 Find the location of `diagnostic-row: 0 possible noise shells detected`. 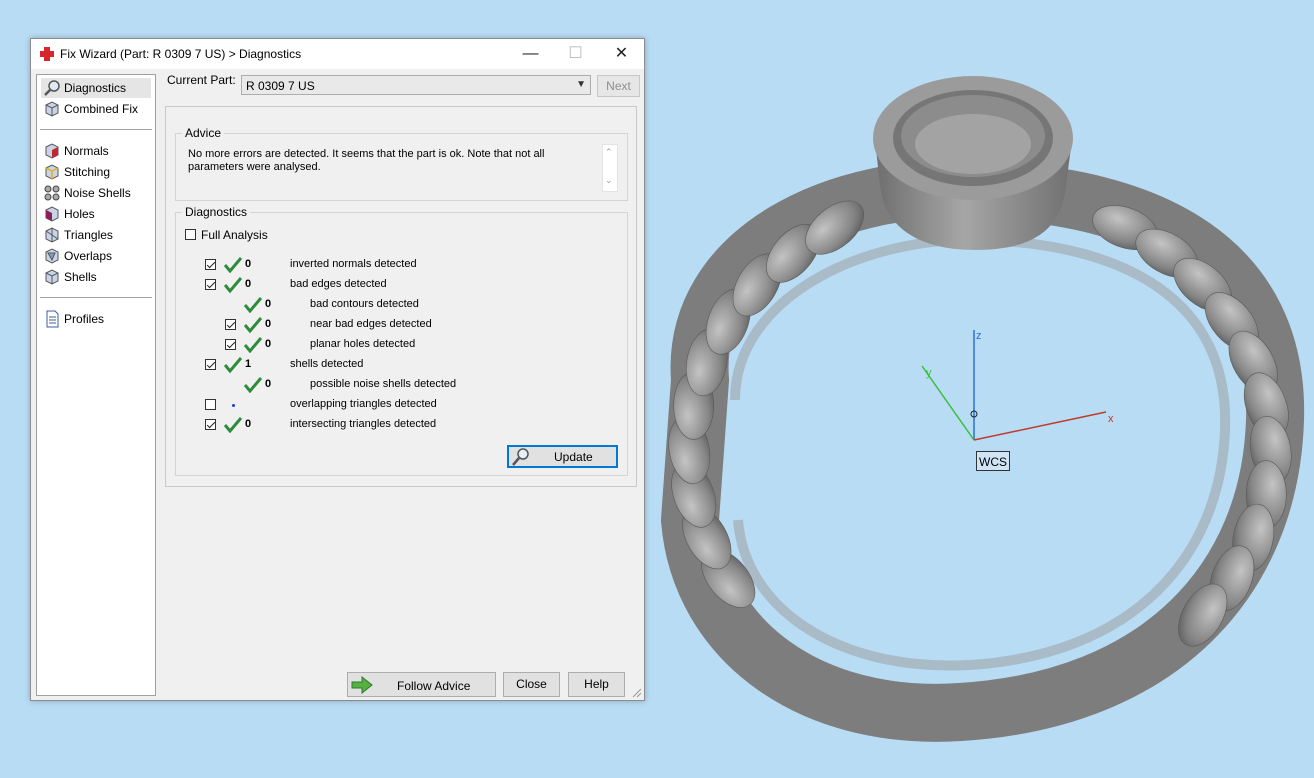

diagnostic-row: 0 possible noise shells detected is located at coordinates (396, 385).